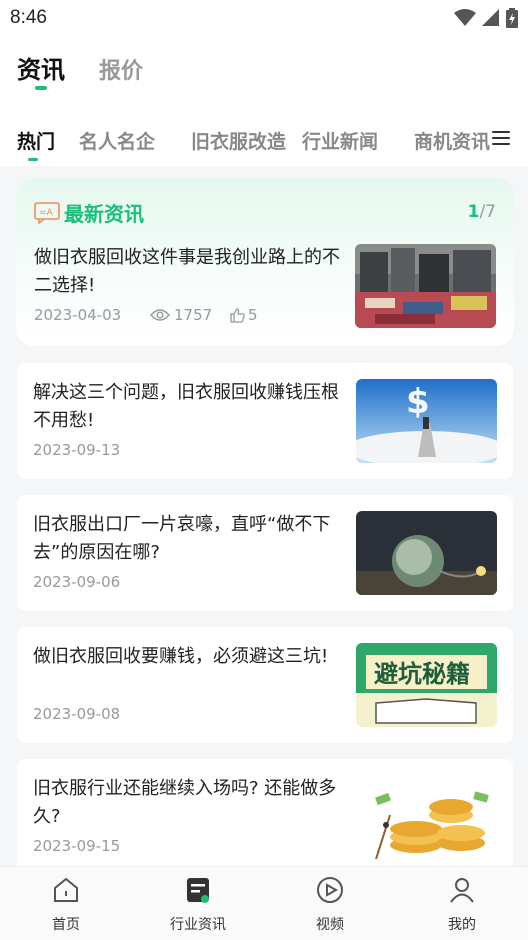 Image resolution: width=528 pixels, height=940 pixels. What do you see at coordinates (501, 139) in the screenshot?
I see `menu-icon` at bounding box center [501, 139].